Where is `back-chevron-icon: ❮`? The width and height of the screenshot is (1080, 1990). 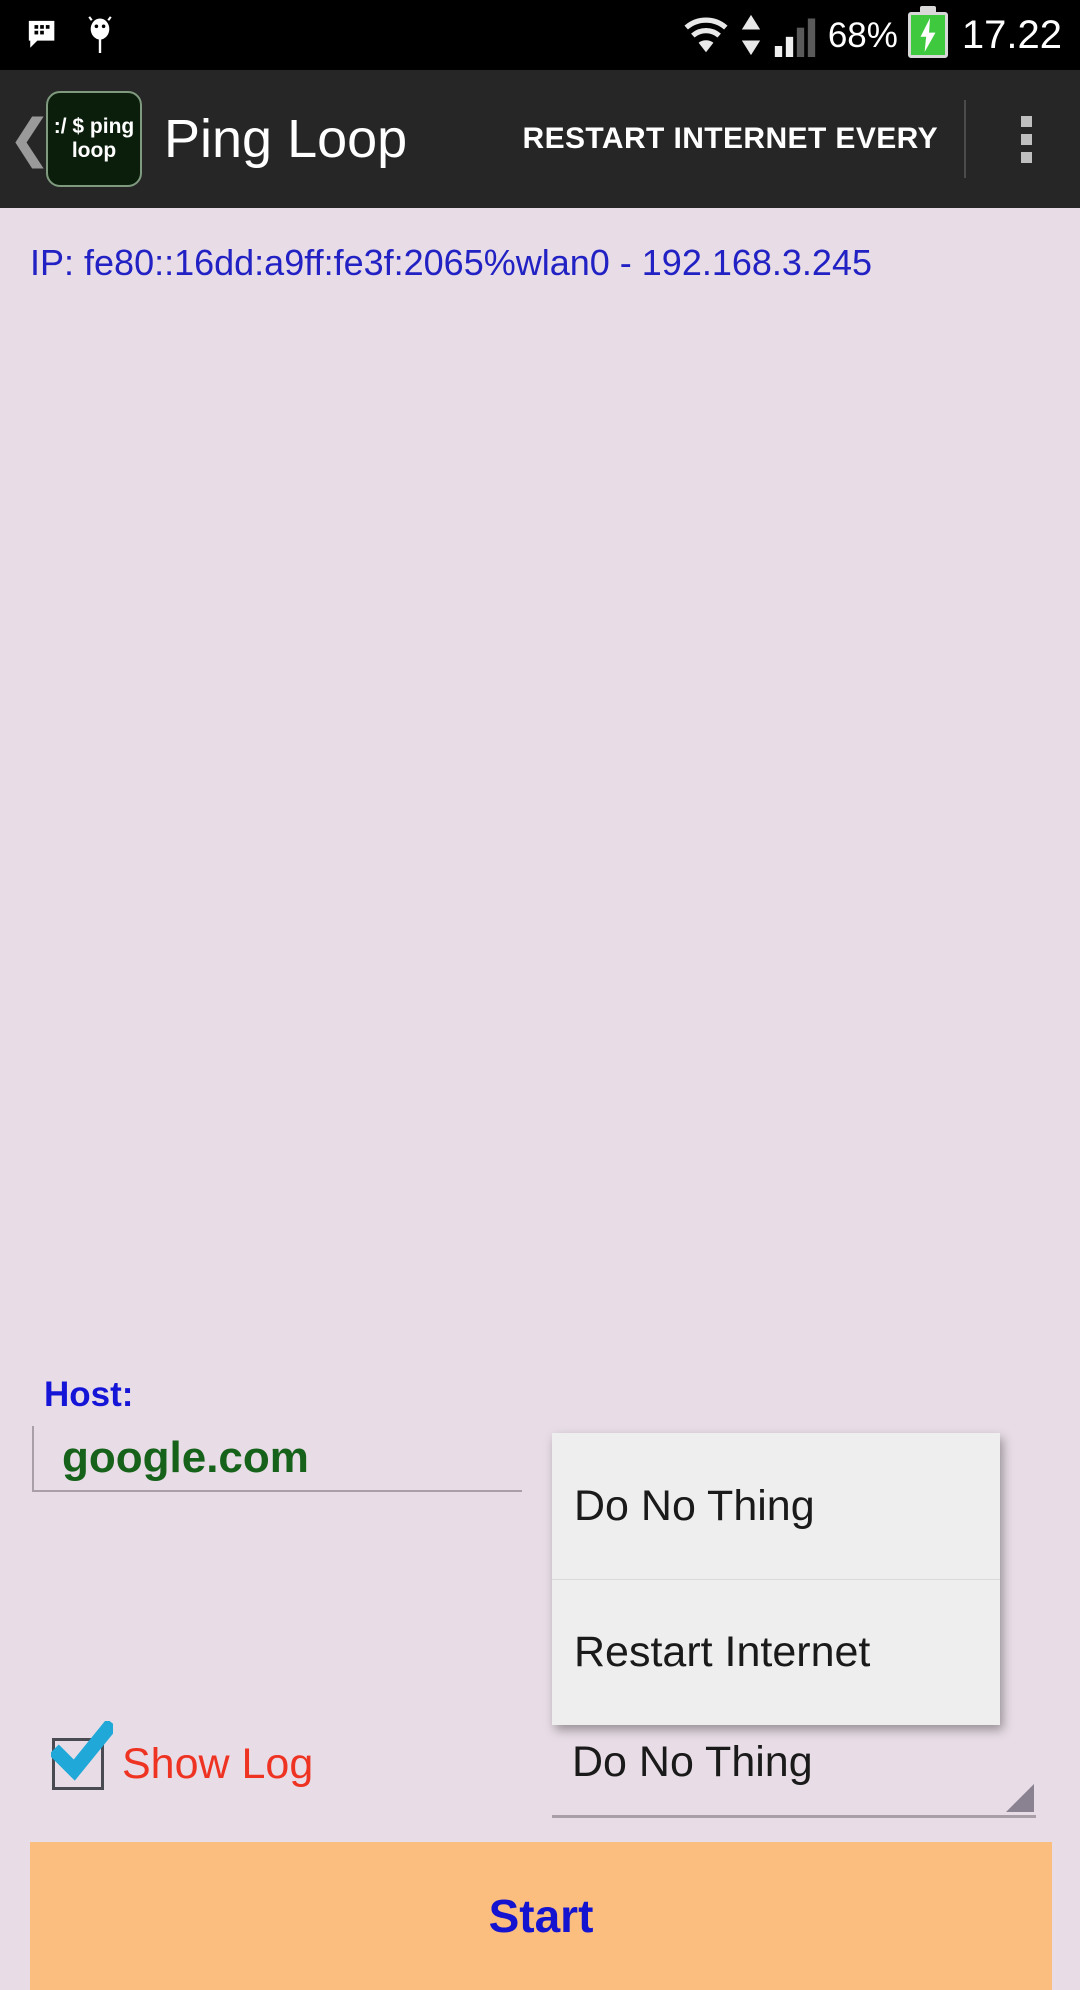
back-chevron-icon: ❮ is located at coordinates (30, 139).